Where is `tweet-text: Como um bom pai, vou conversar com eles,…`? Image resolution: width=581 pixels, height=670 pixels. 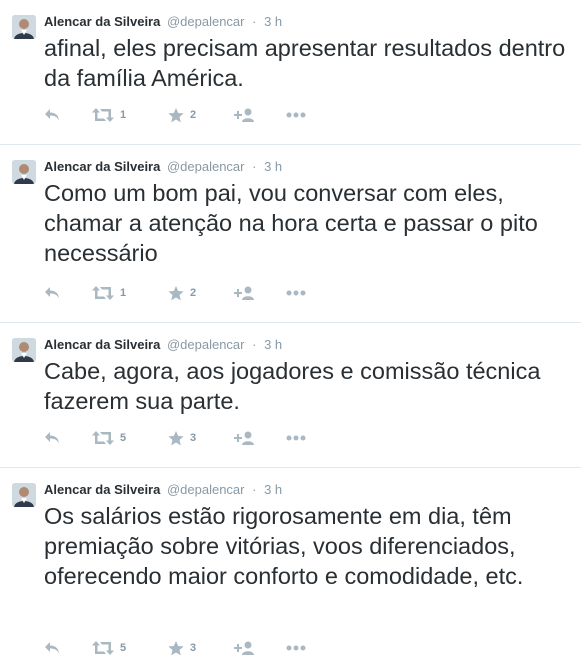
tweet-text: Como um bom pai, vou conversar com eles,… is located at coordinates (291, 223).